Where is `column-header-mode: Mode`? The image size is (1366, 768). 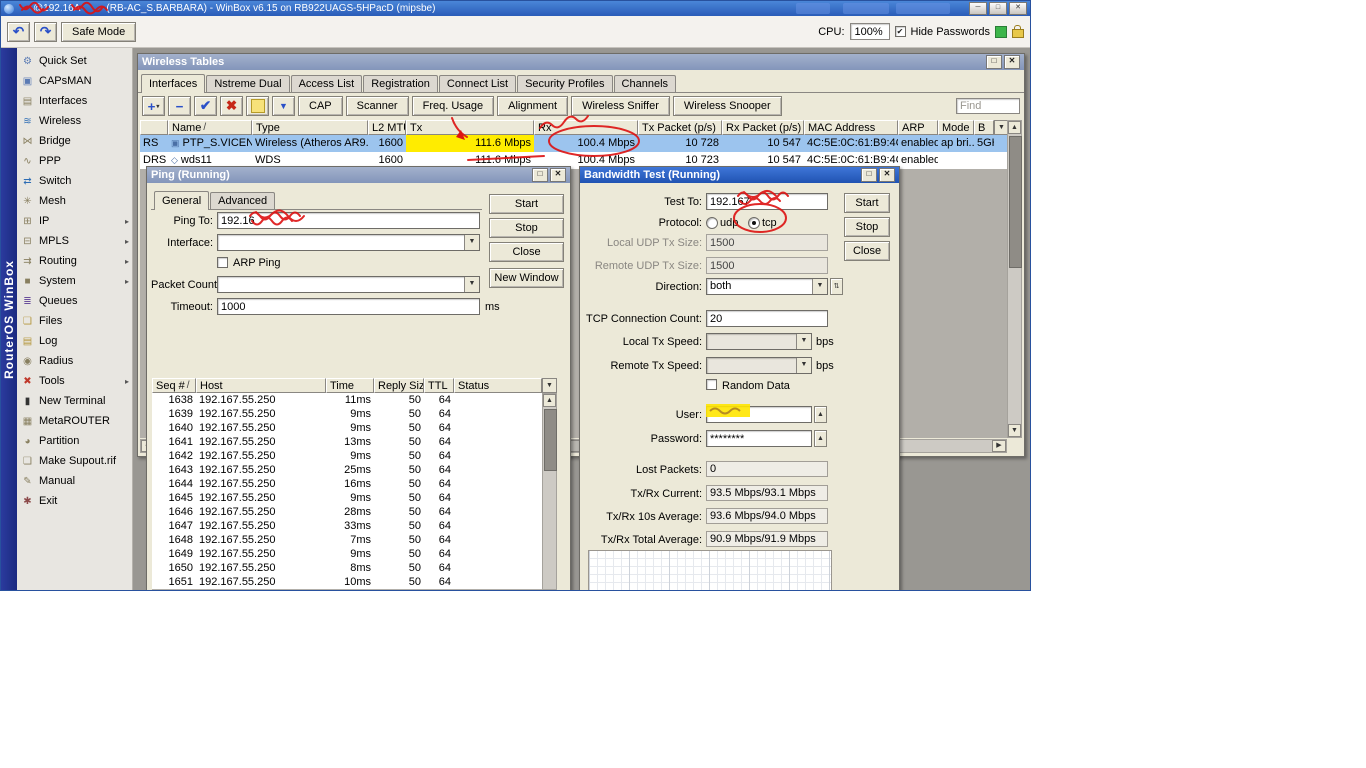
column-header-mode: Mode is located at coordinates (956, 127).